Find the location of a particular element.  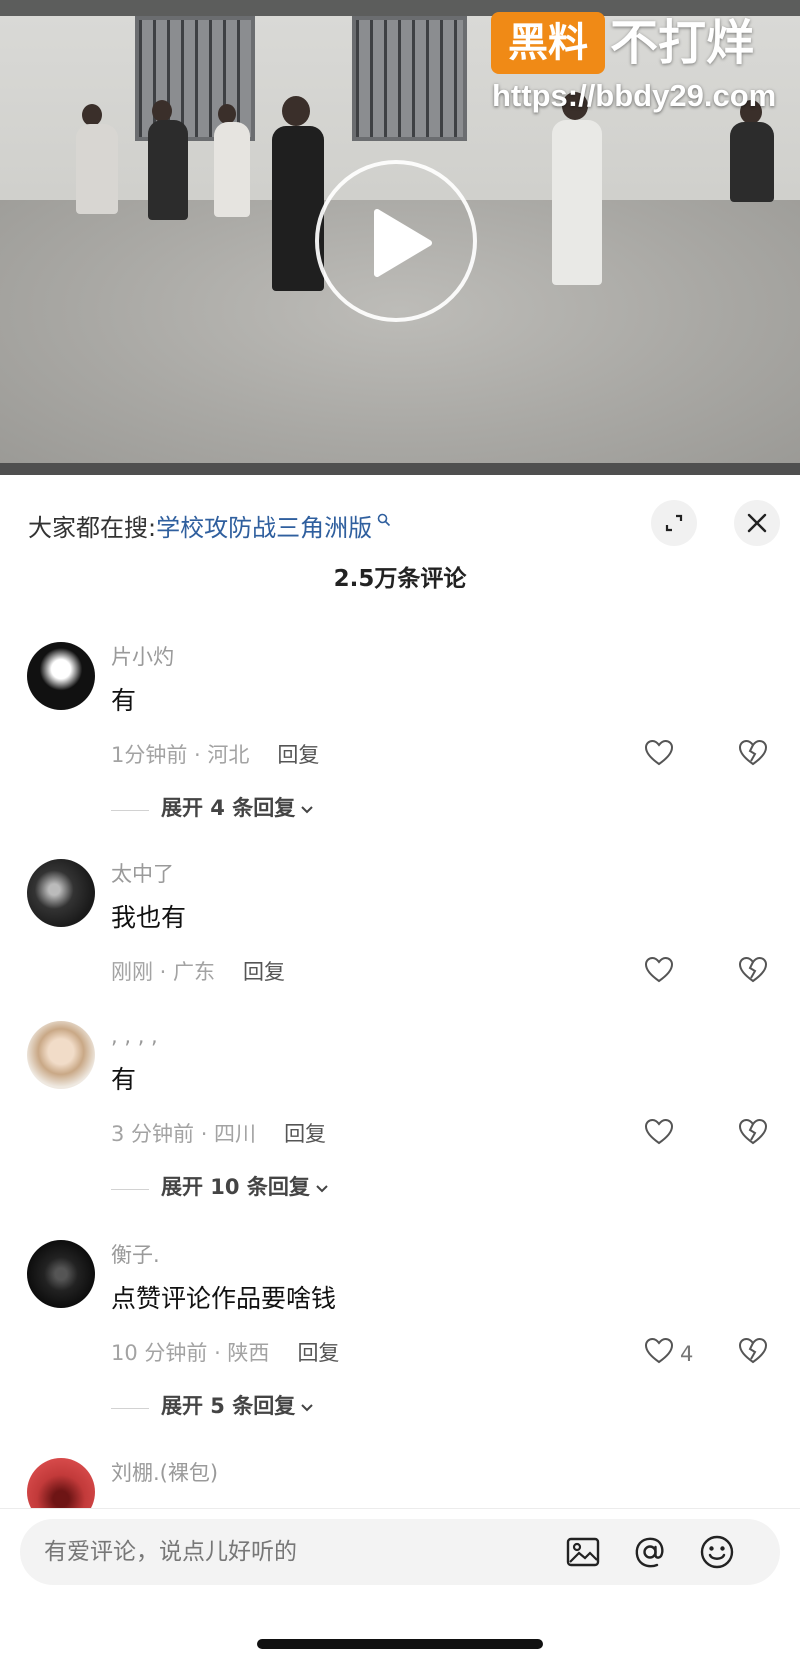

comment-text: 点赞评论作品要啥钱 is located at coordinates (224, 1298).